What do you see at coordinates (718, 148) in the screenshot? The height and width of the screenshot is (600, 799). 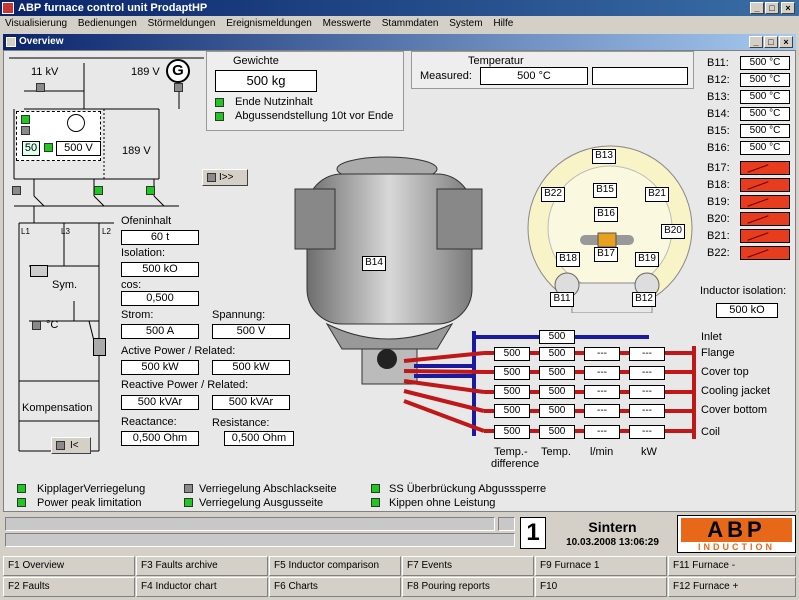 I see `b16-label: B16:` at bounding box center [718, 148].